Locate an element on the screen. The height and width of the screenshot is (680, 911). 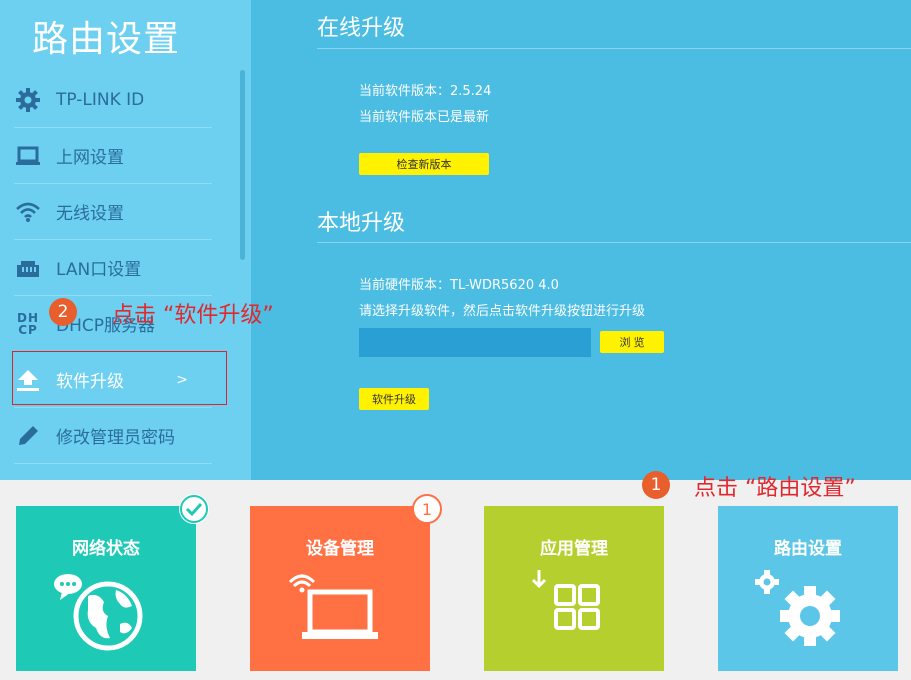
upgrade-instruction: 请选择升级软件，然后点击软件升级按钮进行升级 is located at coordinates (502, 311).